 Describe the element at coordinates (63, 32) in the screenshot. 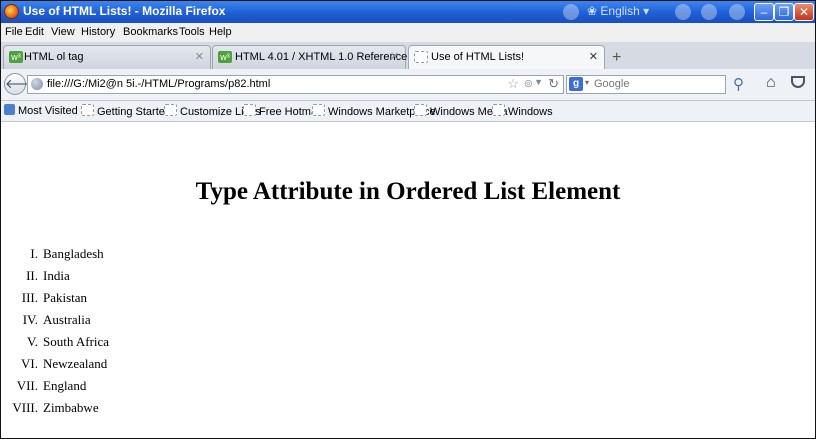

I see `menu-view: View` at that location.